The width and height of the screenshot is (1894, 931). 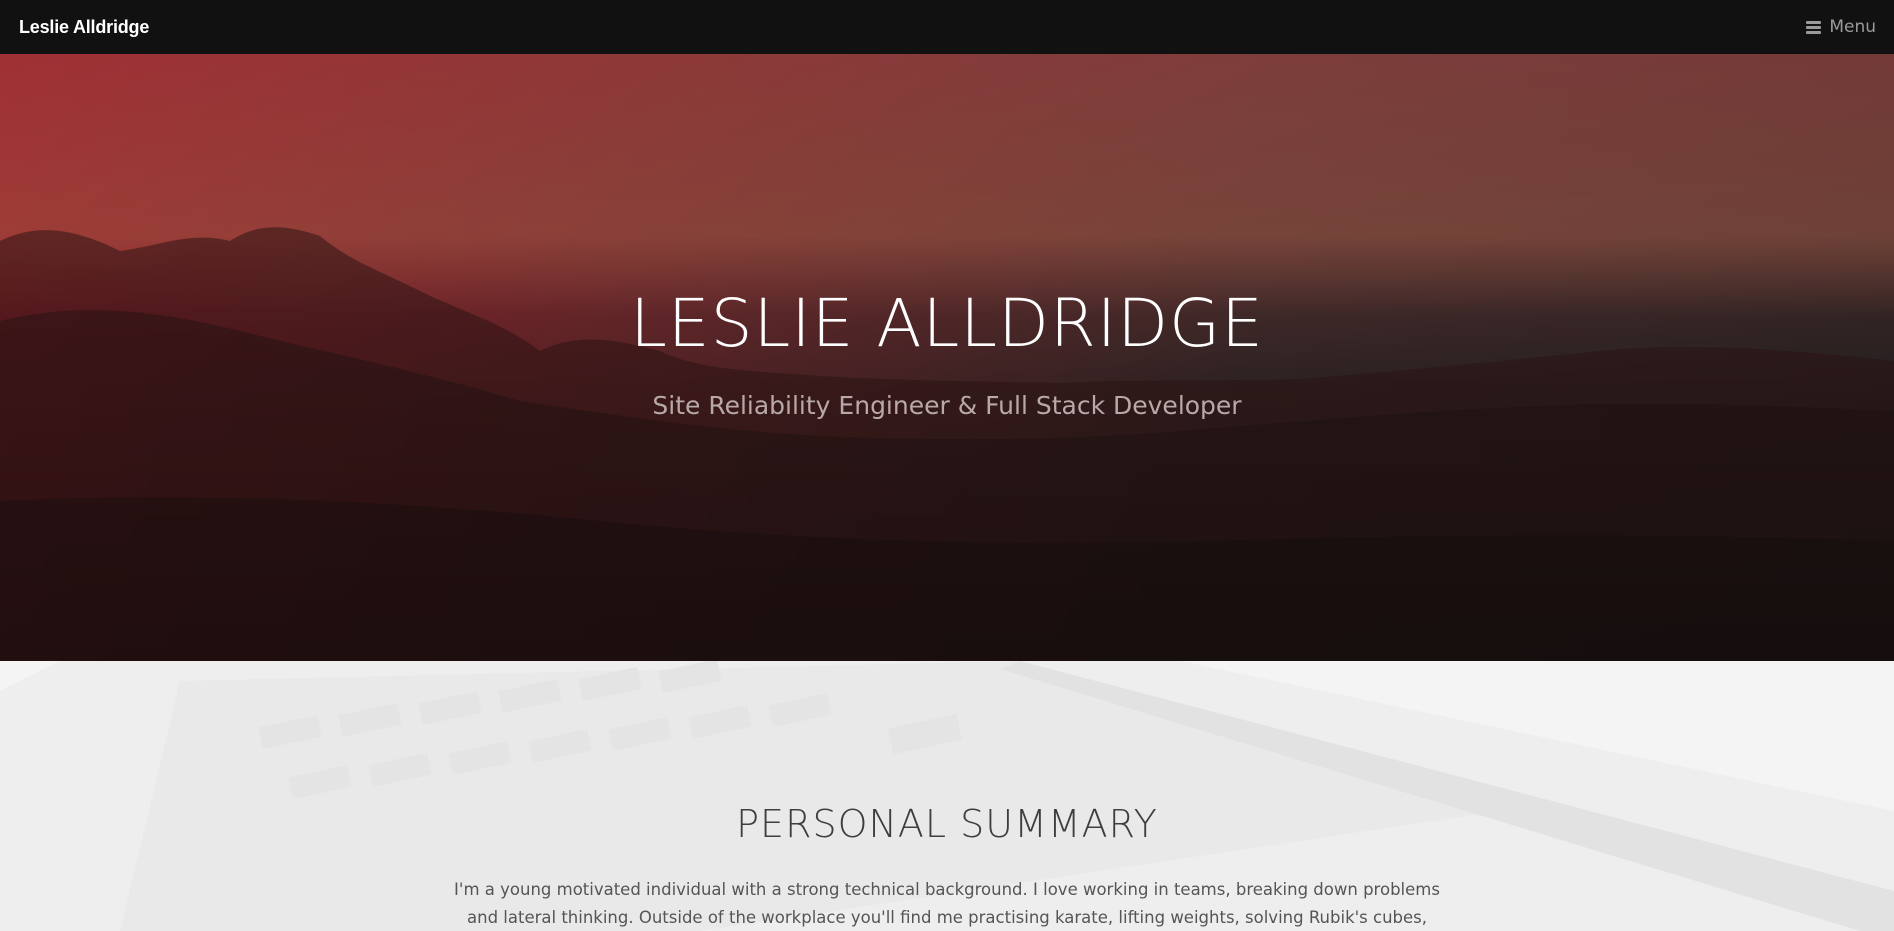 I want to click on top-navbar: Leslie Alldridge Menu, so click(x=947, y=27).